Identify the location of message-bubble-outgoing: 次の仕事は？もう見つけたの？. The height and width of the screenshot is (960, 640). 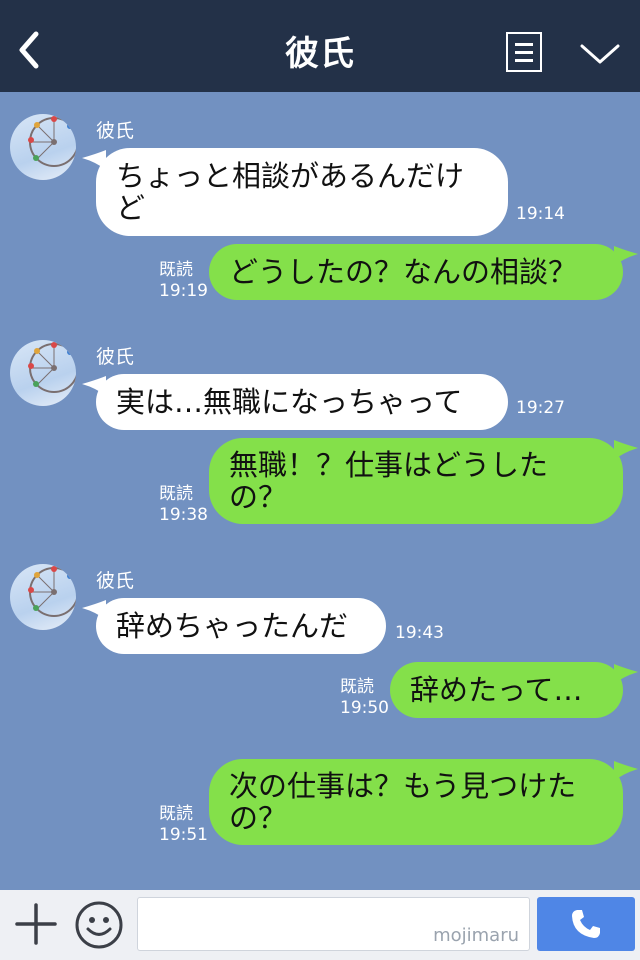
(416, 802).